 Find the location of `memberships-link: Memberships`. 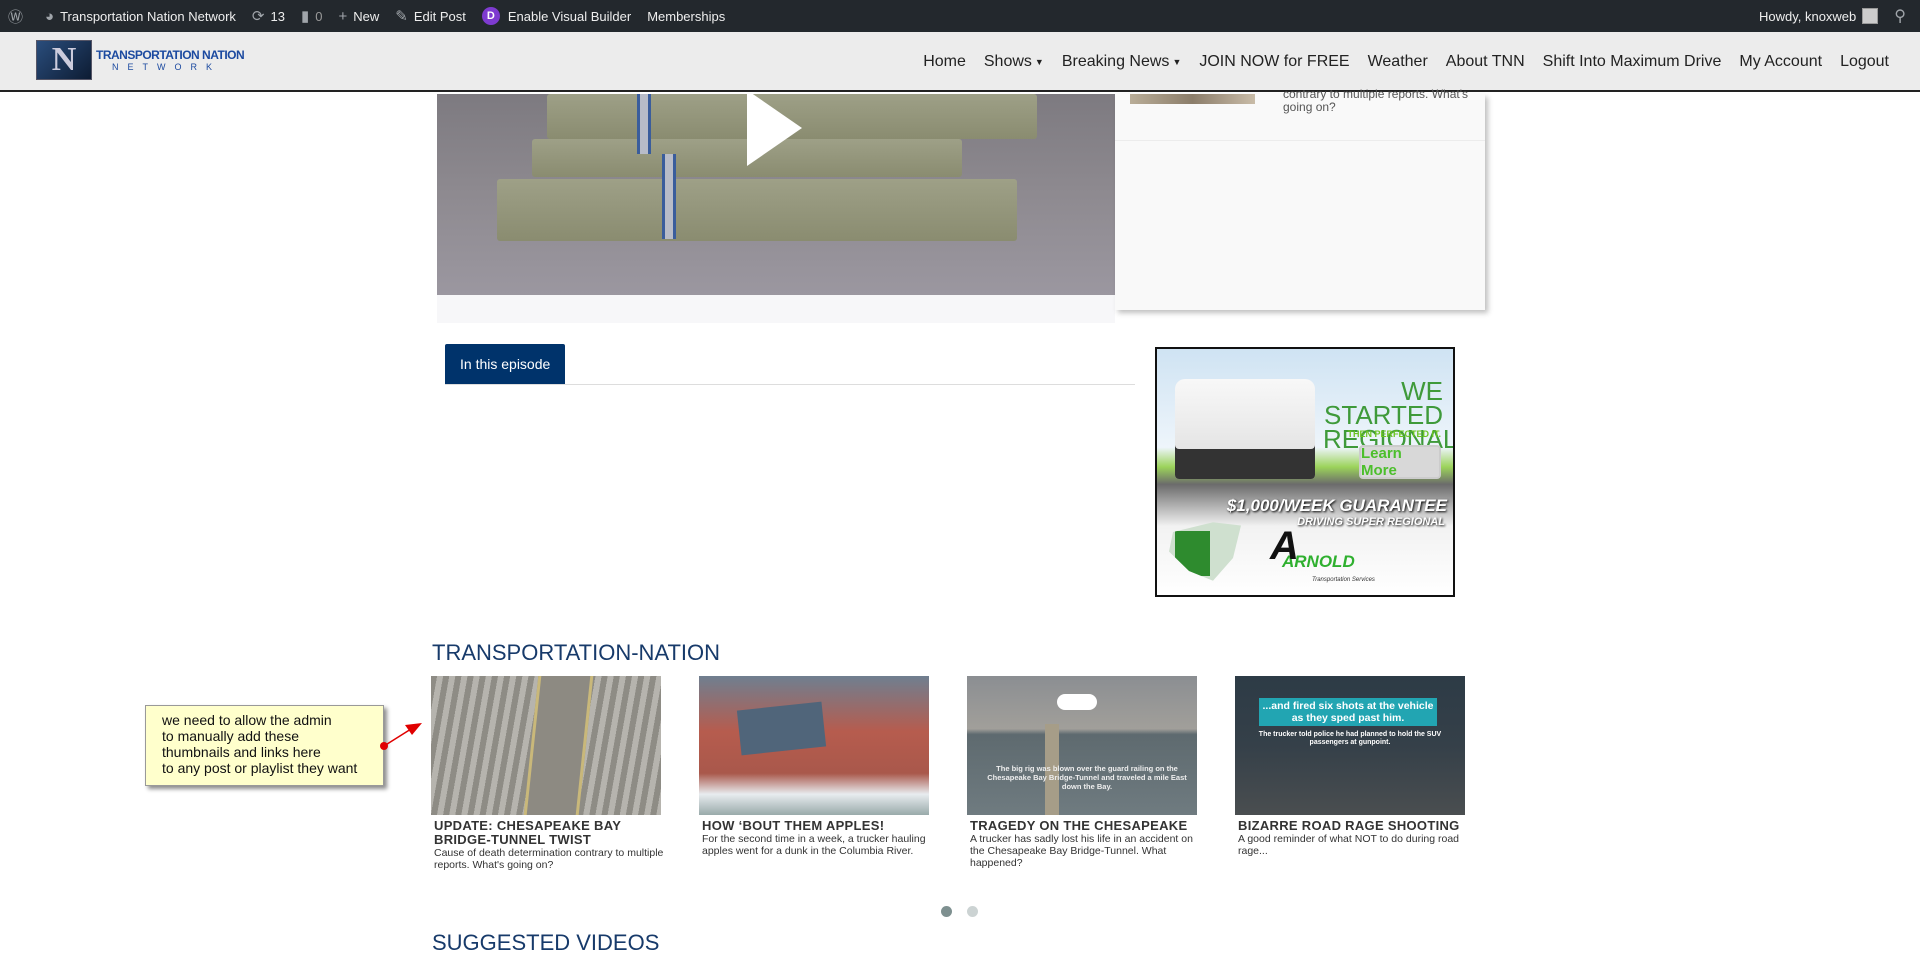

memberships-link: Memberships is located at coordinates (686, 16).